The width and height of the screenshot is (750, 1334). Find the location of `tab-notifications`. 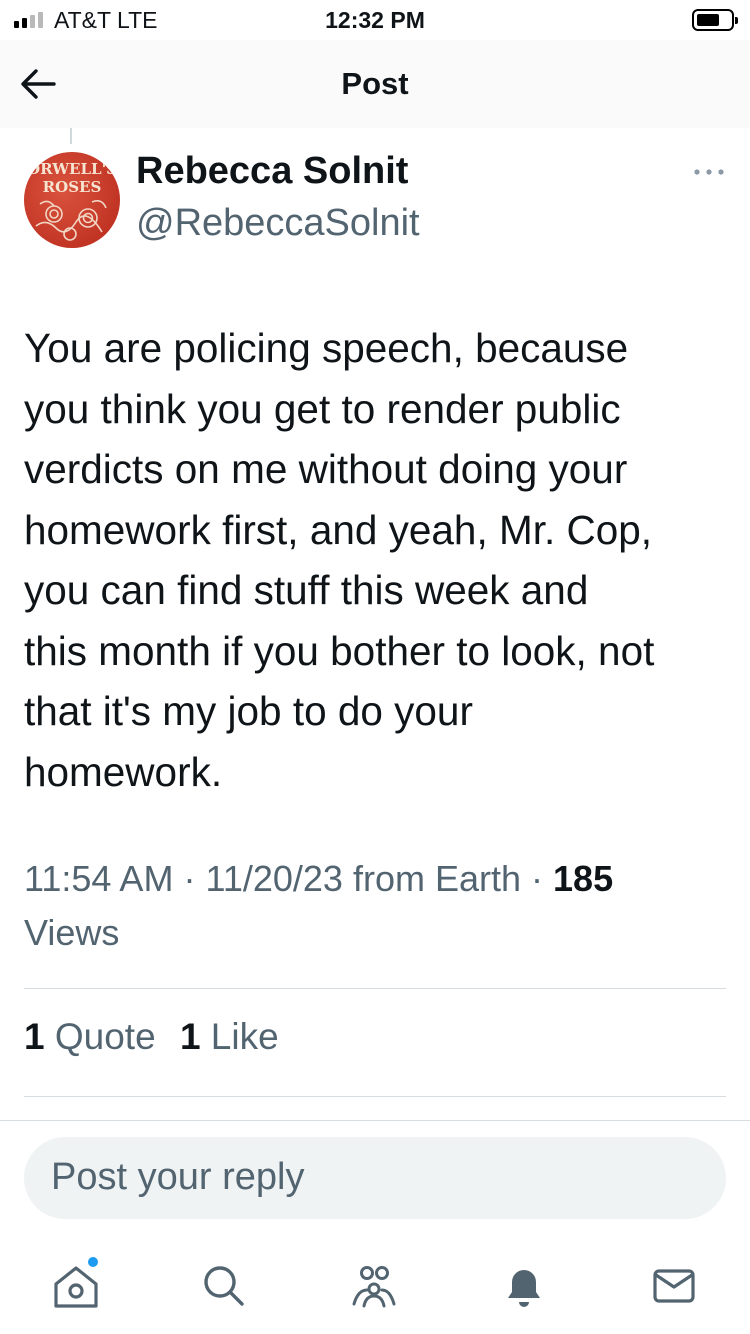

tab-notifications is located at coordinates (524, 1286).